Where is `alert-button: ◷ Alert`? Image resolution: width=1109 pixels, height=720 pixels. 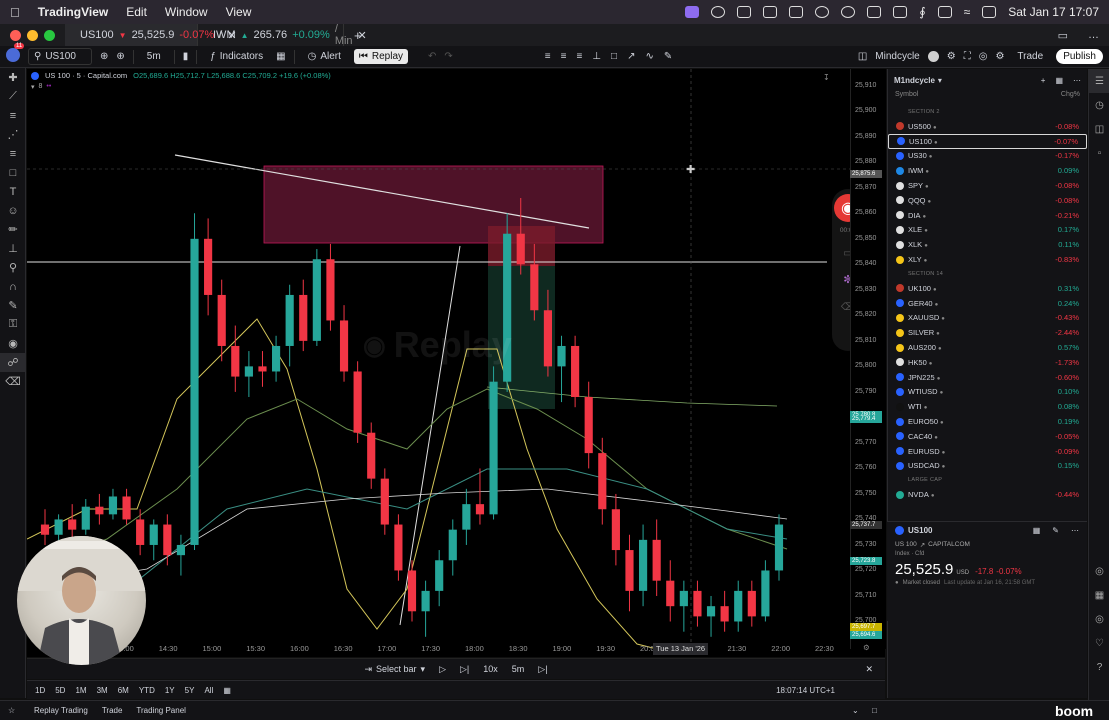 alert-button: ◷ Alert is located at coordinates (324, 56).